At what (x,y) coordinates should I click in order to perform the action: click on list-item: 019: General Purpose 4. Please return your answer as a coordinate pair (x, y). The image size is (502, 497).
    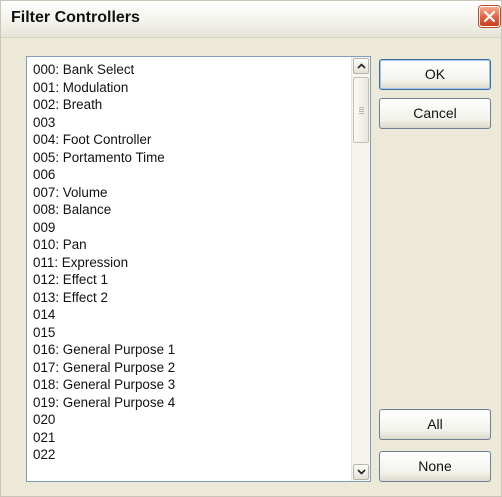
    Looking at the image, I should click on (188, 403).